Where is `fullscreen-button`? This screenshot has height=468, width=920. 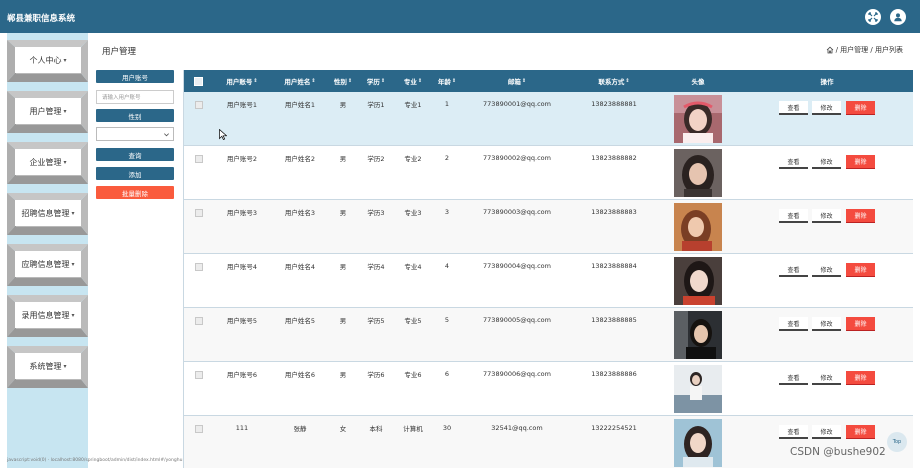
fullscreen-button is located at coordinates (873, 17).